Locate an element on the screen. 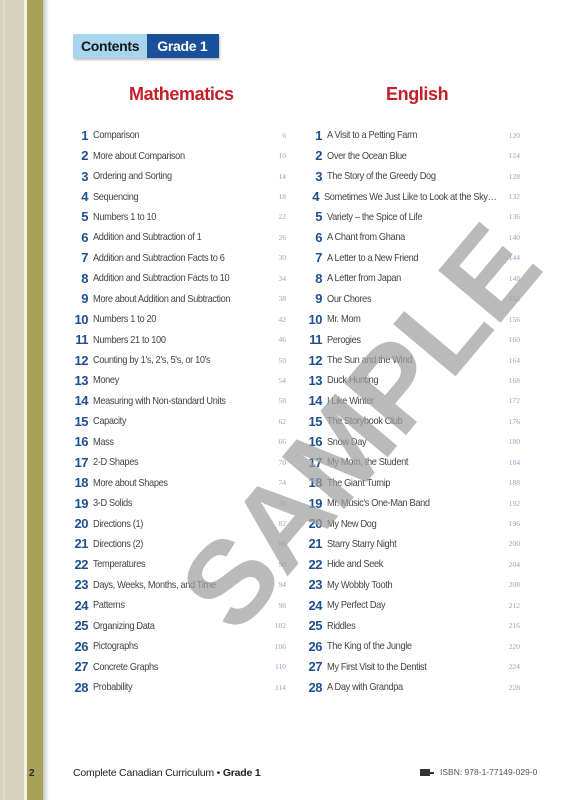  entry-title: My New Dog is located at coordinates (352, 523).